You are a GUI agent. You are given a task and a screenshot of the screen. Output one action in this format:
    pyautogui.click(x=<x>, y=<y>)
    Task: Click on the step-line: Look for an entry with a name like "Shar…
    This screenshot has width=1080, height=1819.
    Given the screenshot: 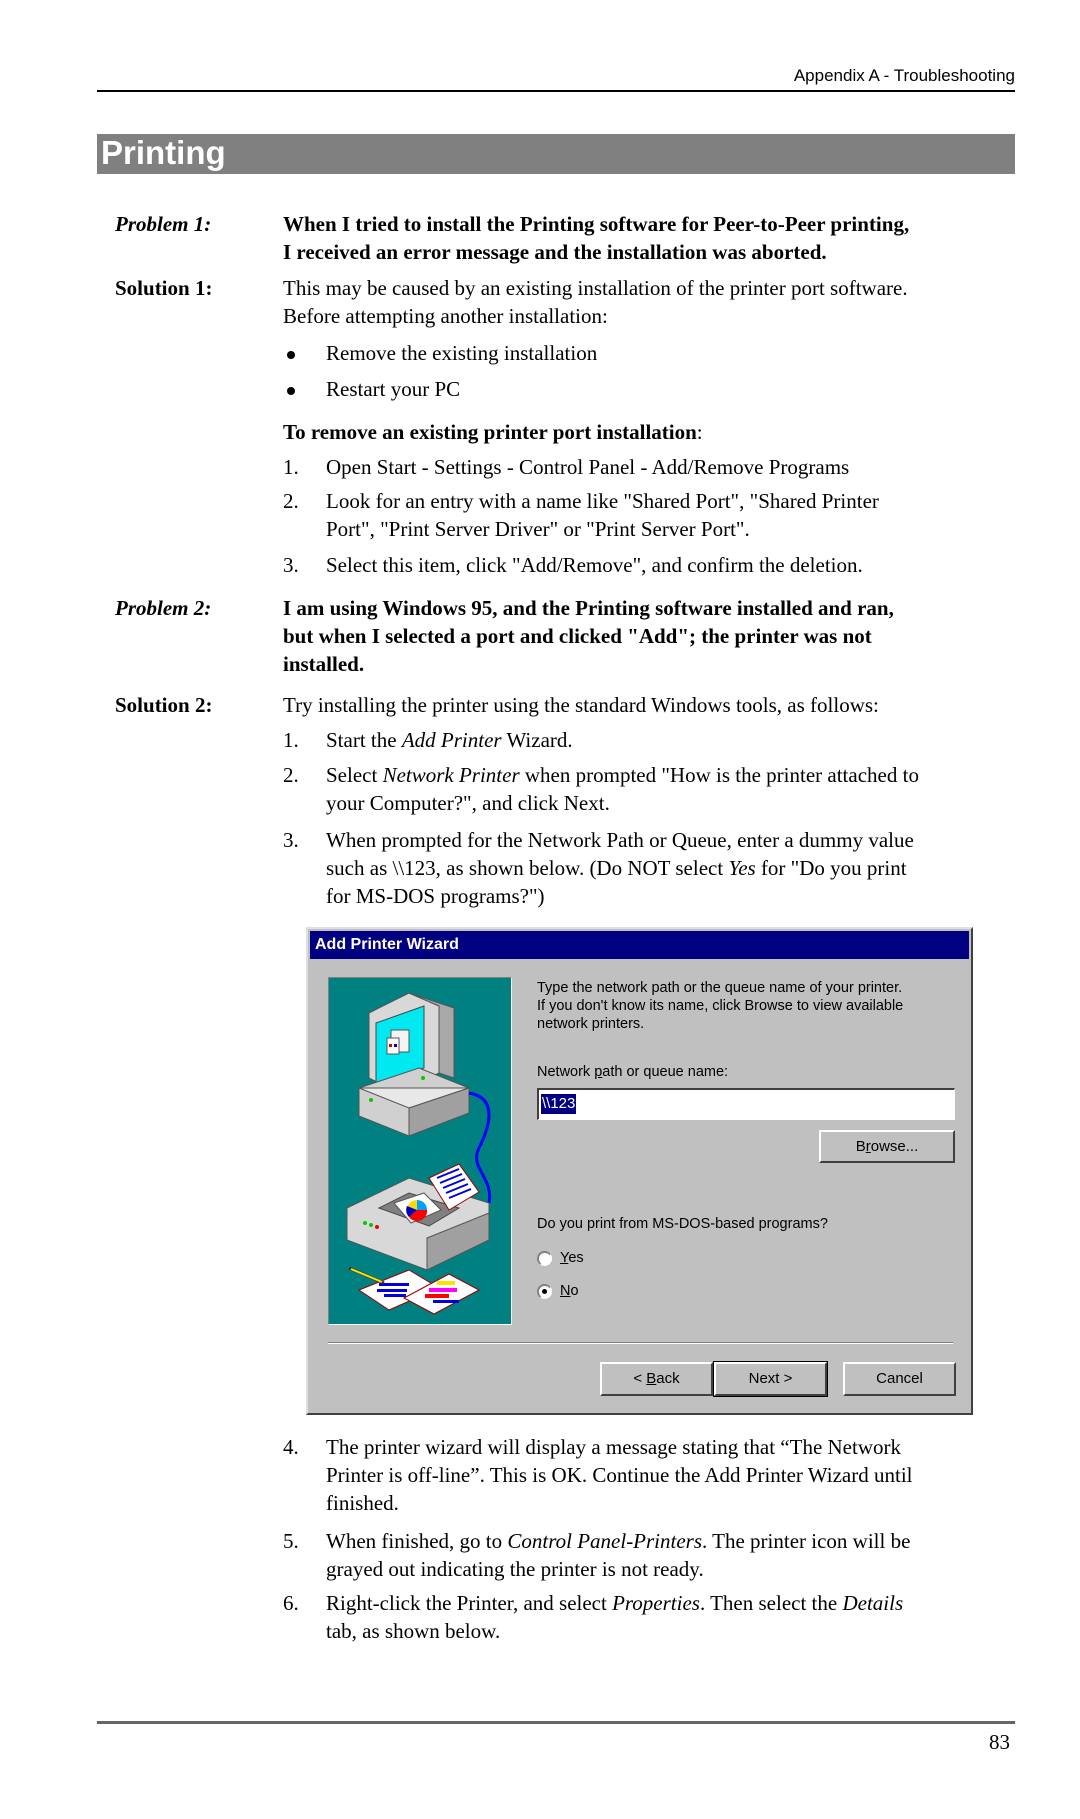 What is the action you would take?
    pyautogui.click(x=602, y=501)
    